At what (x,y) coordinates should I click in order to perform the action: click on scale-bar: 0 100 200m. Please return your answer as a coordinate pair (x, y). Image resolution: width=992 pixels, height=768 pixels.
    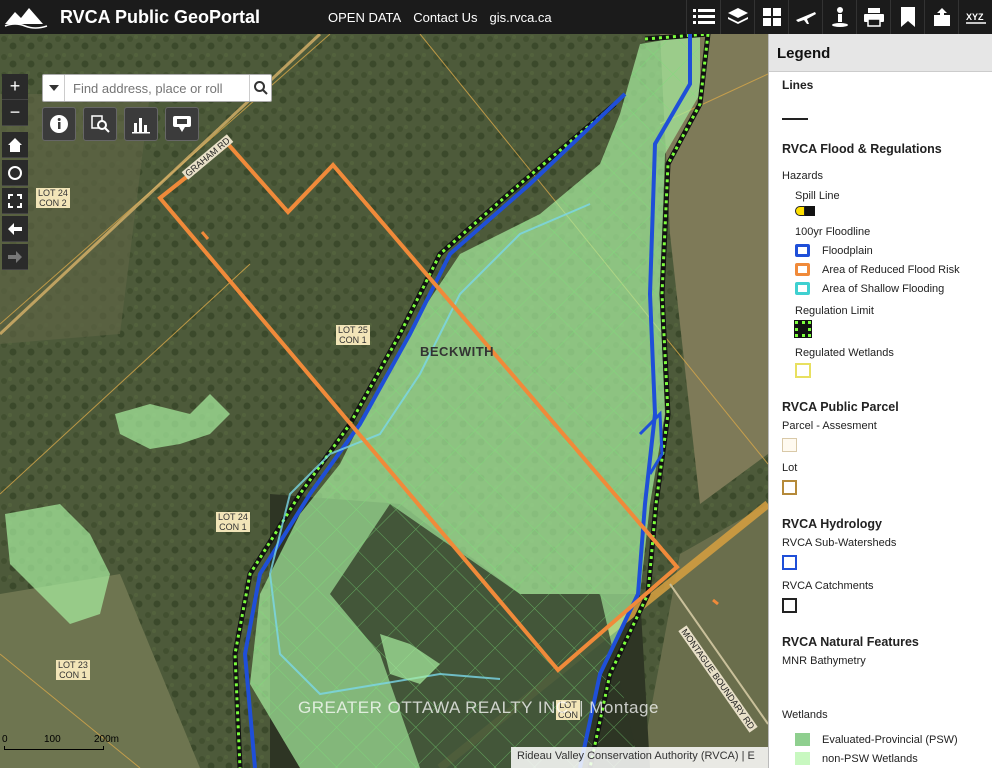
    Looking at the image, I should click on (70, 744).